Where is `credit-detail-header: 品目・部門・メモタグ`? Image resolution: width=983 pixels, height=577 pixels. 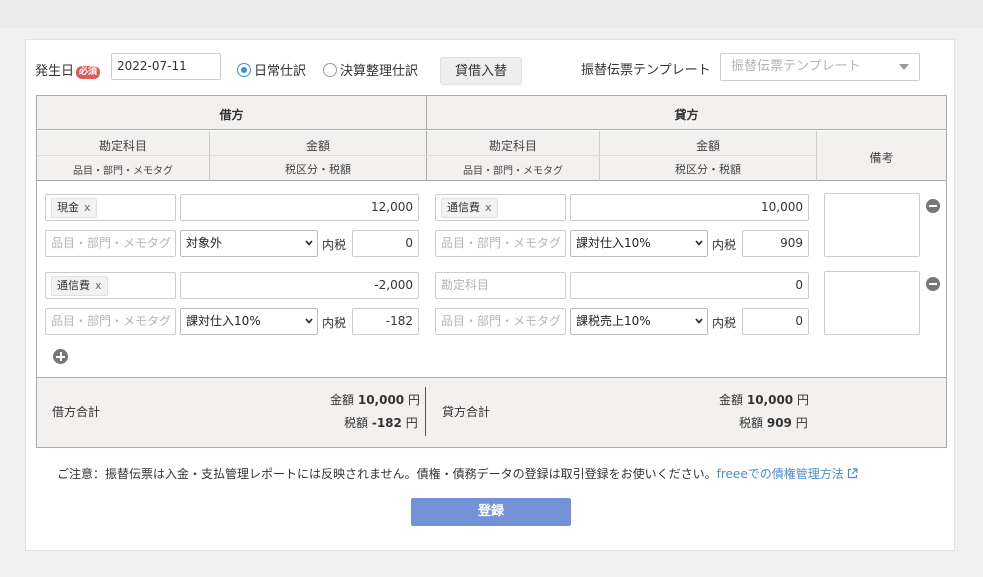 credit-detail-header: 品目・部門・メモタグ is located at coordinates (513, 171).